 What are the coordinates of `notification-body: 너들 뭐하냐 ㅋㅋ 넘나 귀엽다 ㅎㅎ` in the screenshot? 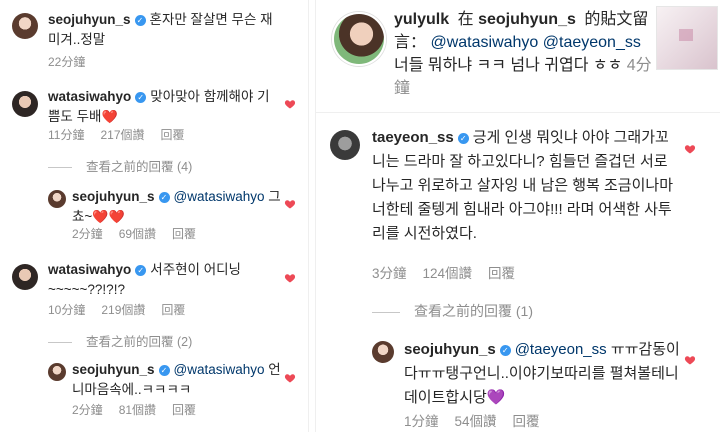 It's located at (508, 65).